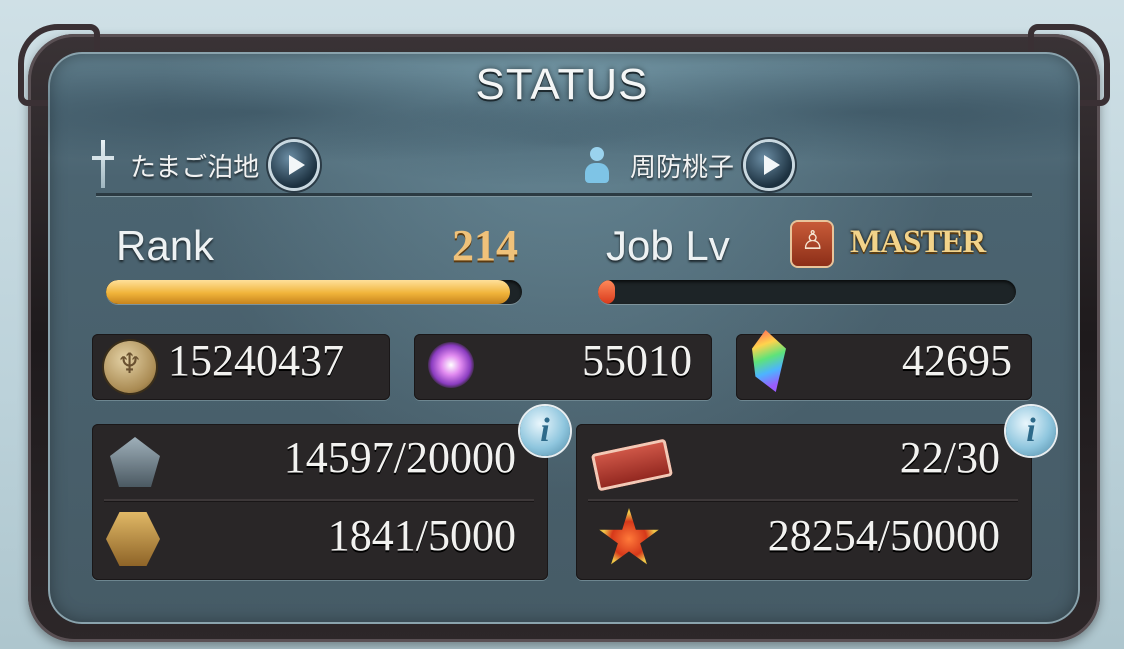 Image resolution: width=1124 pixels, height=649 pixels. I want to click on job-level-label: Job Lv, so click(668, 245).